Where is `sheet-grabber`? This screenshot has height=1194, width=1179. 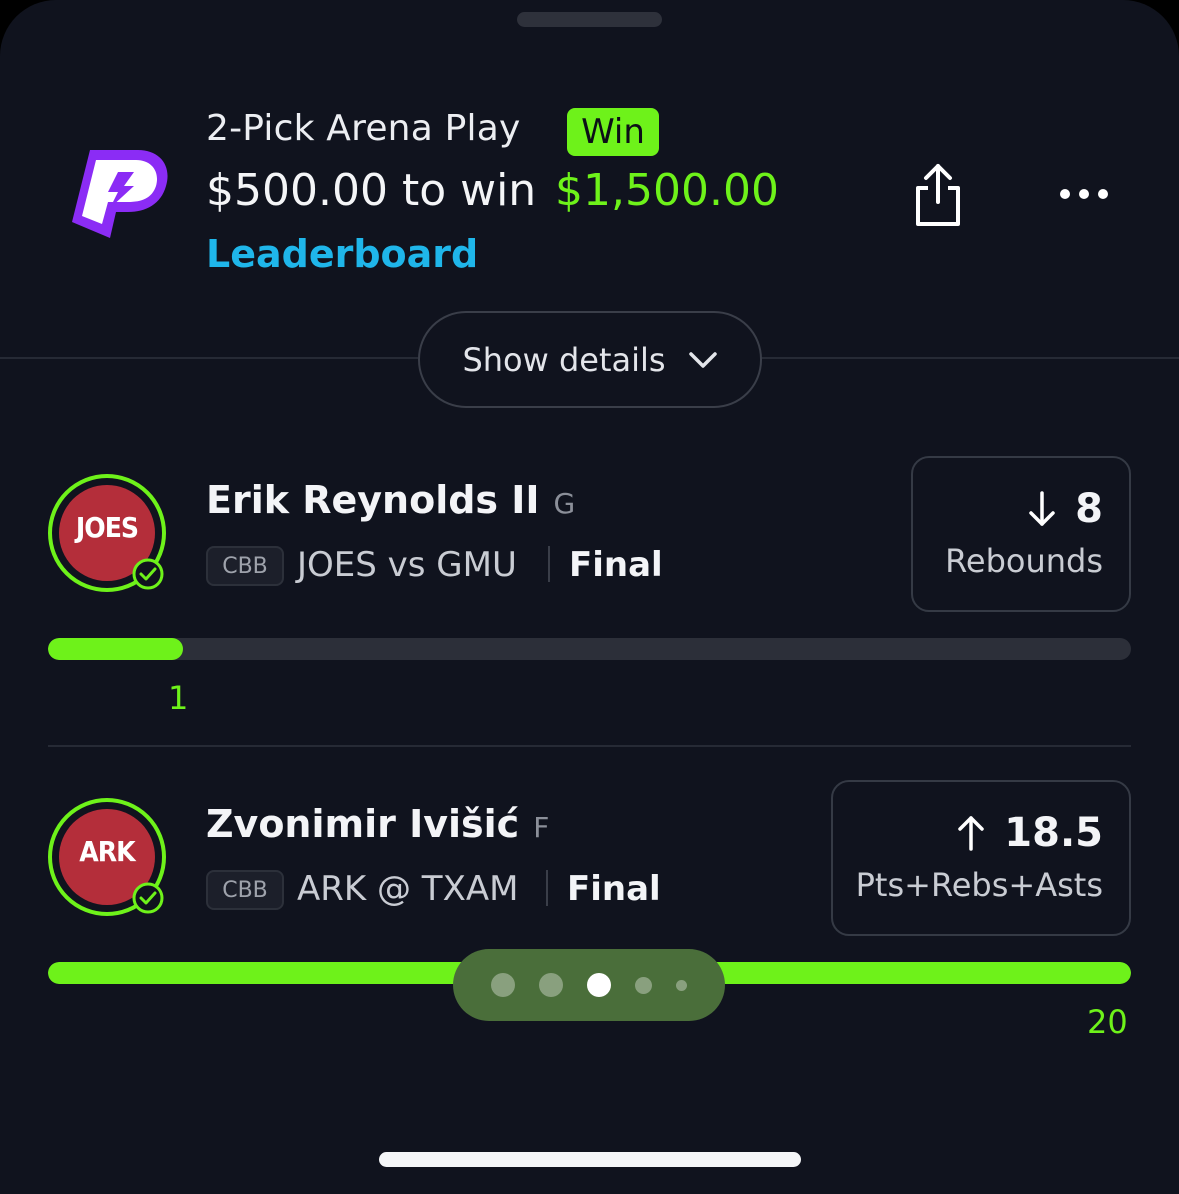
sheet-grabber is located at coordinates (589, 19).